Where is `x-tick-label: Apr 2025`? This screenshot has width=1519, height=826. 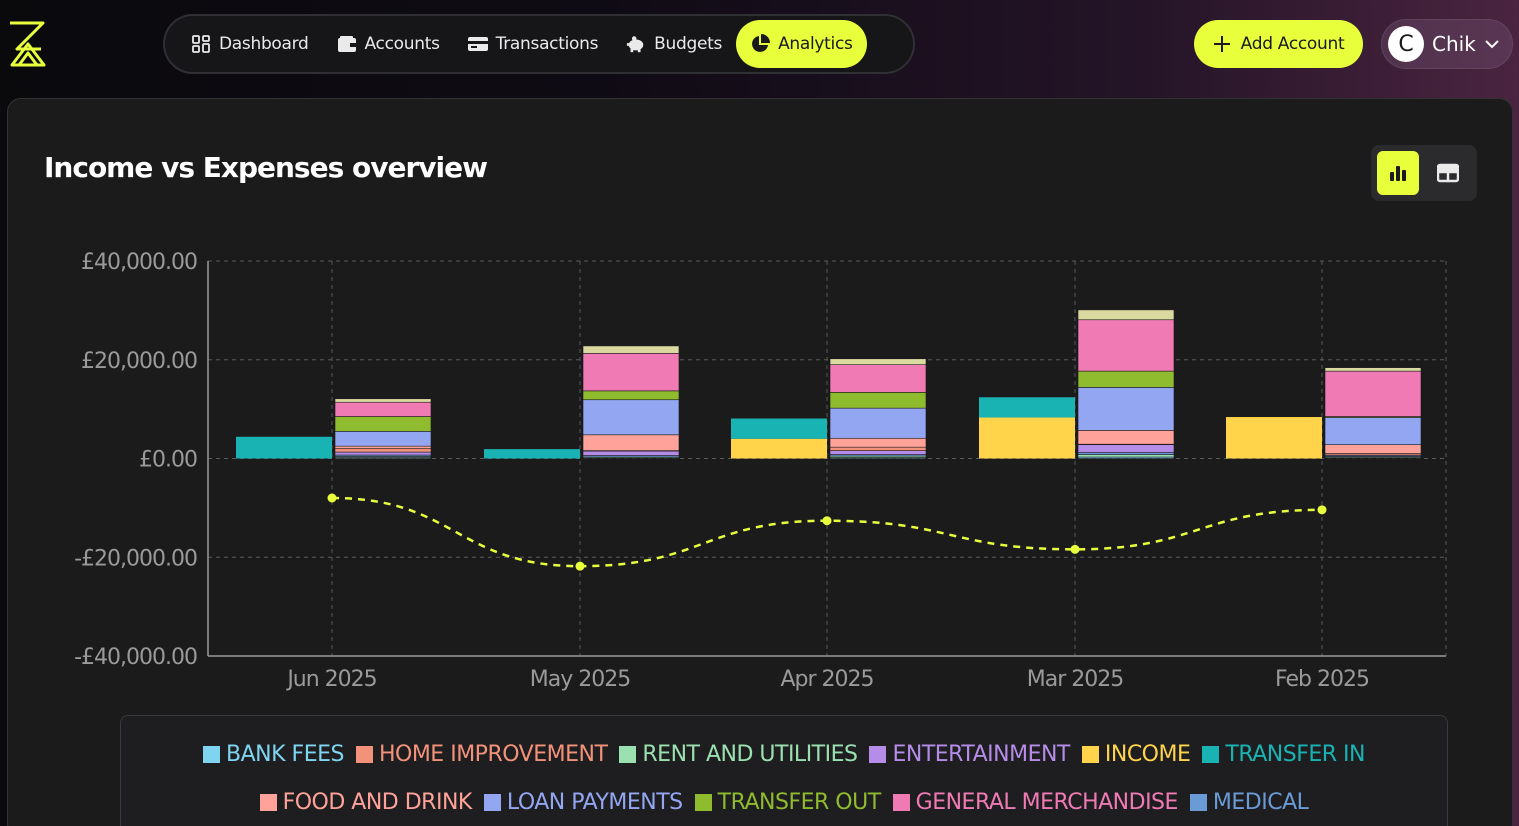 x-tick-label: Apr 2025 is located at coordinates (826, 679).